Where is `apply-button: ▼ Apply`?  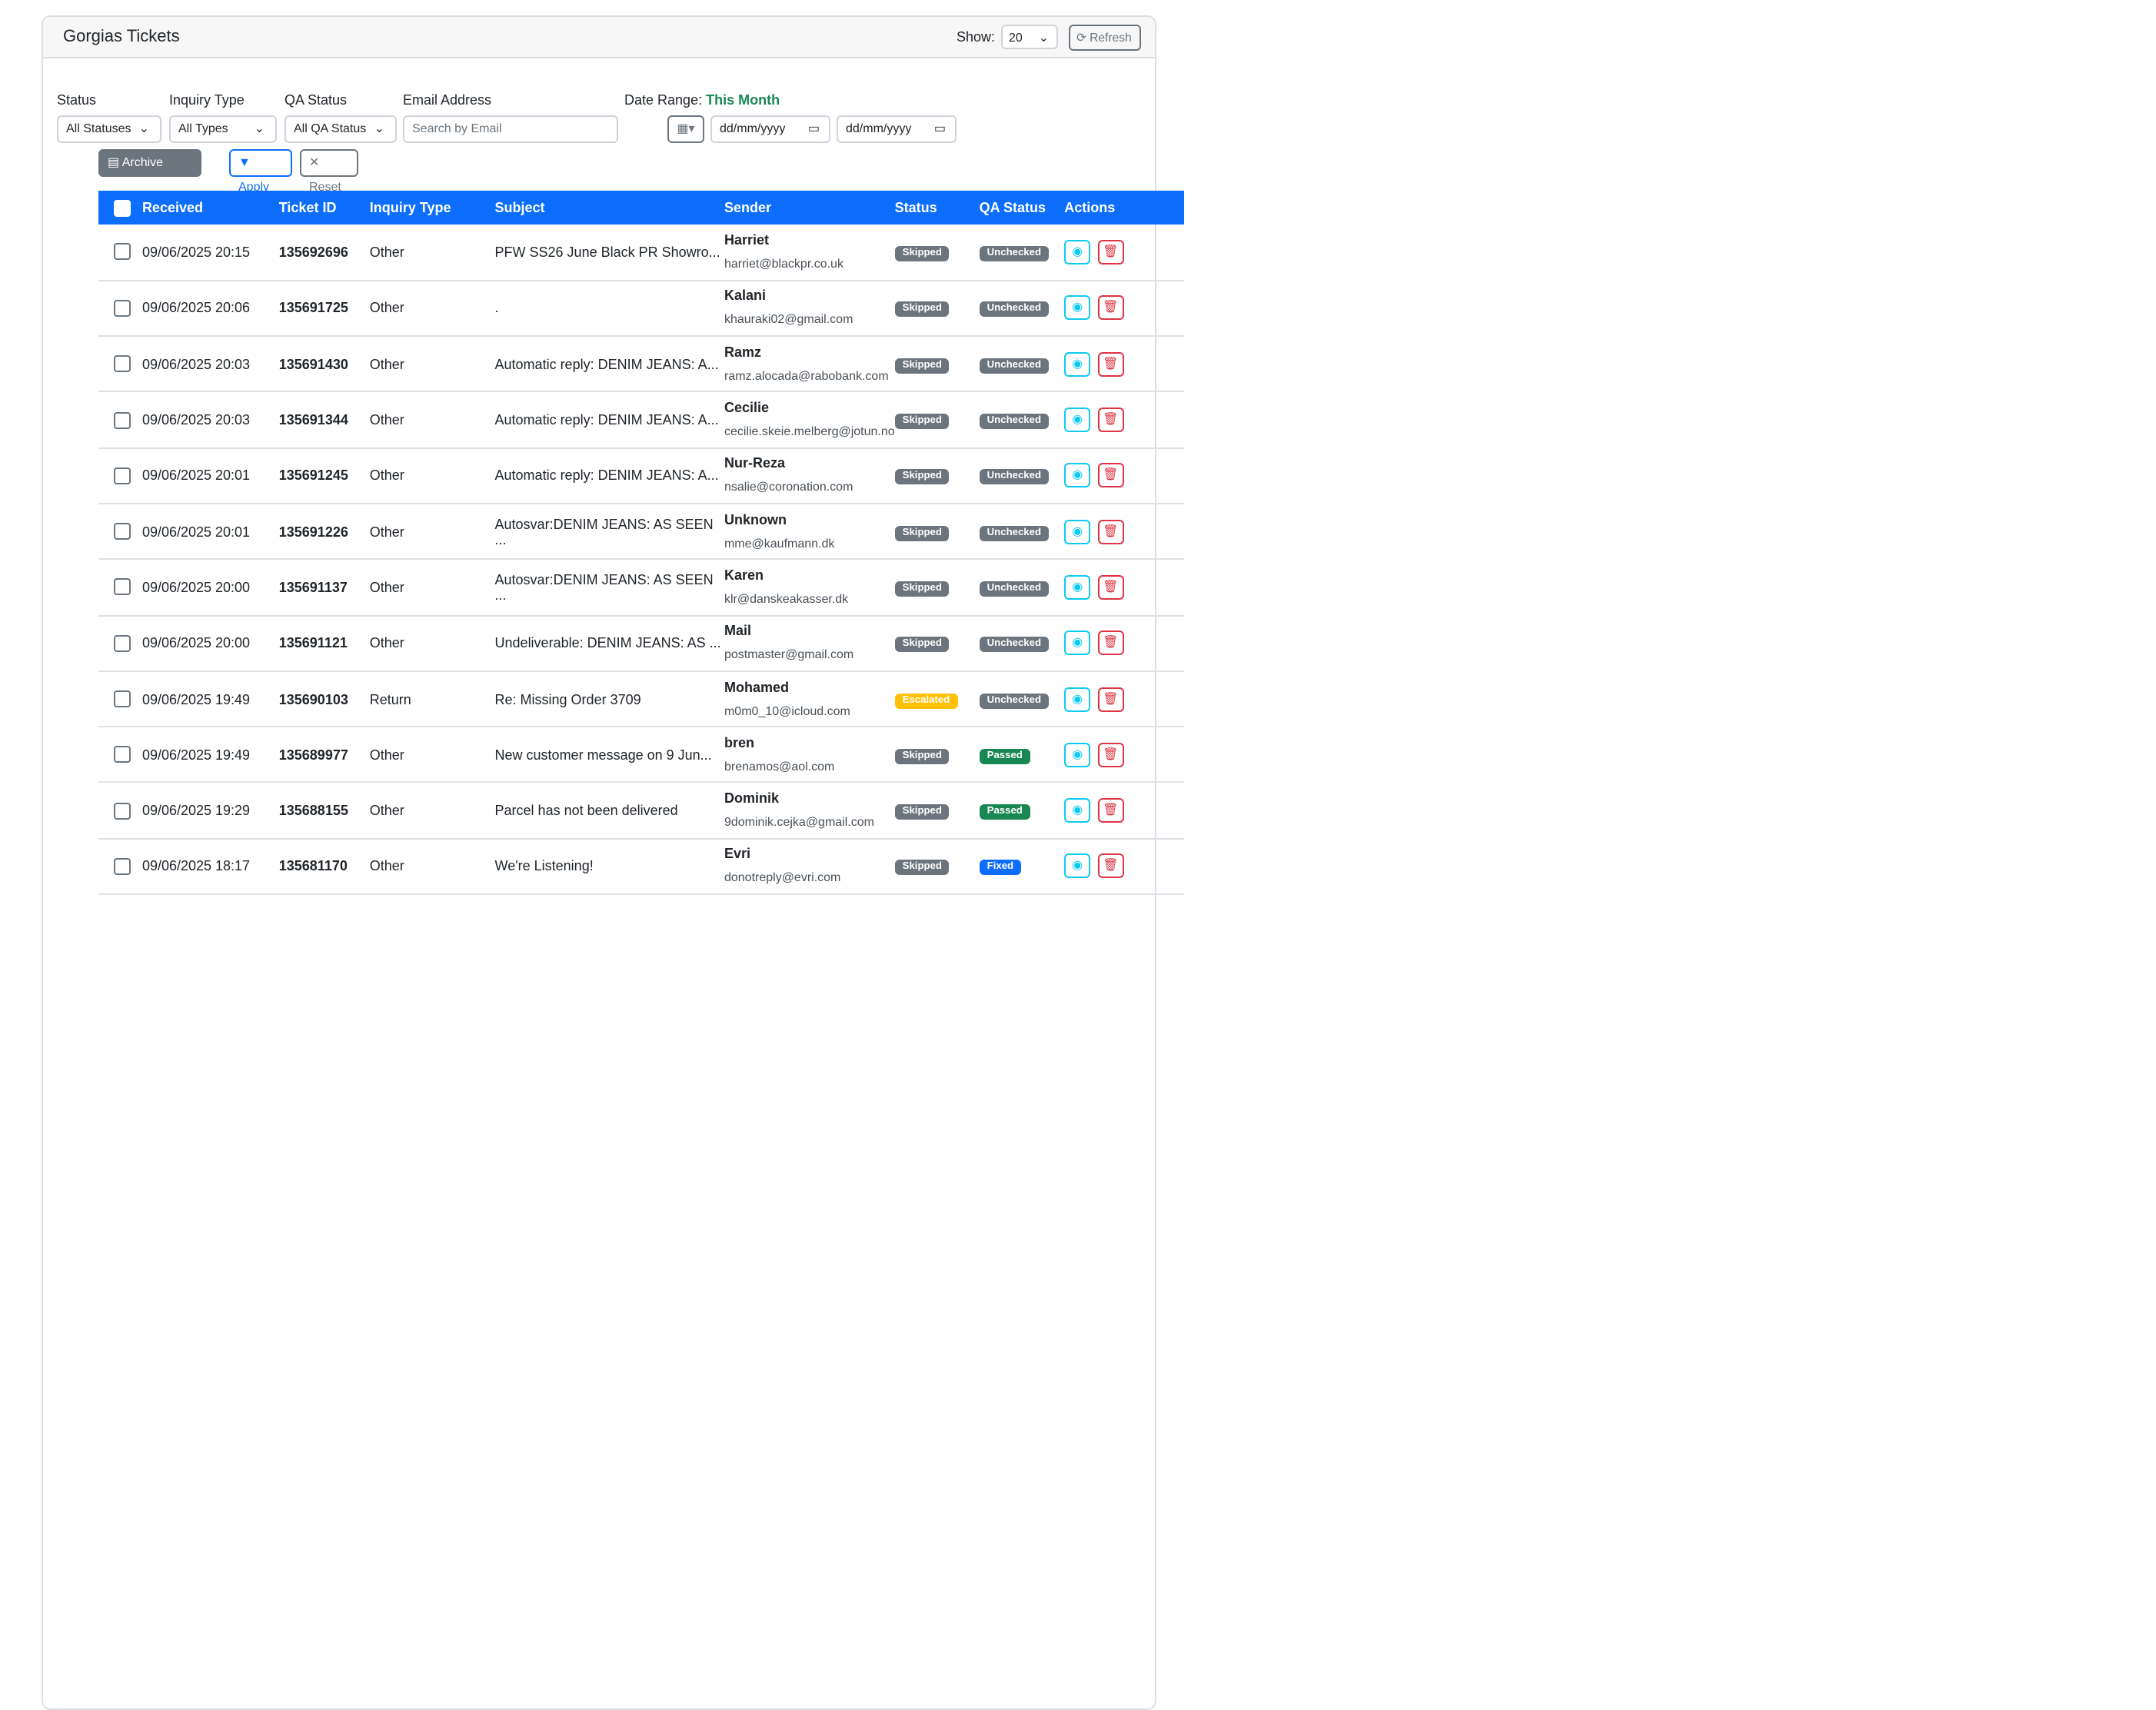
apply-button: ▼ Apply is located at coordinates (260, 171).